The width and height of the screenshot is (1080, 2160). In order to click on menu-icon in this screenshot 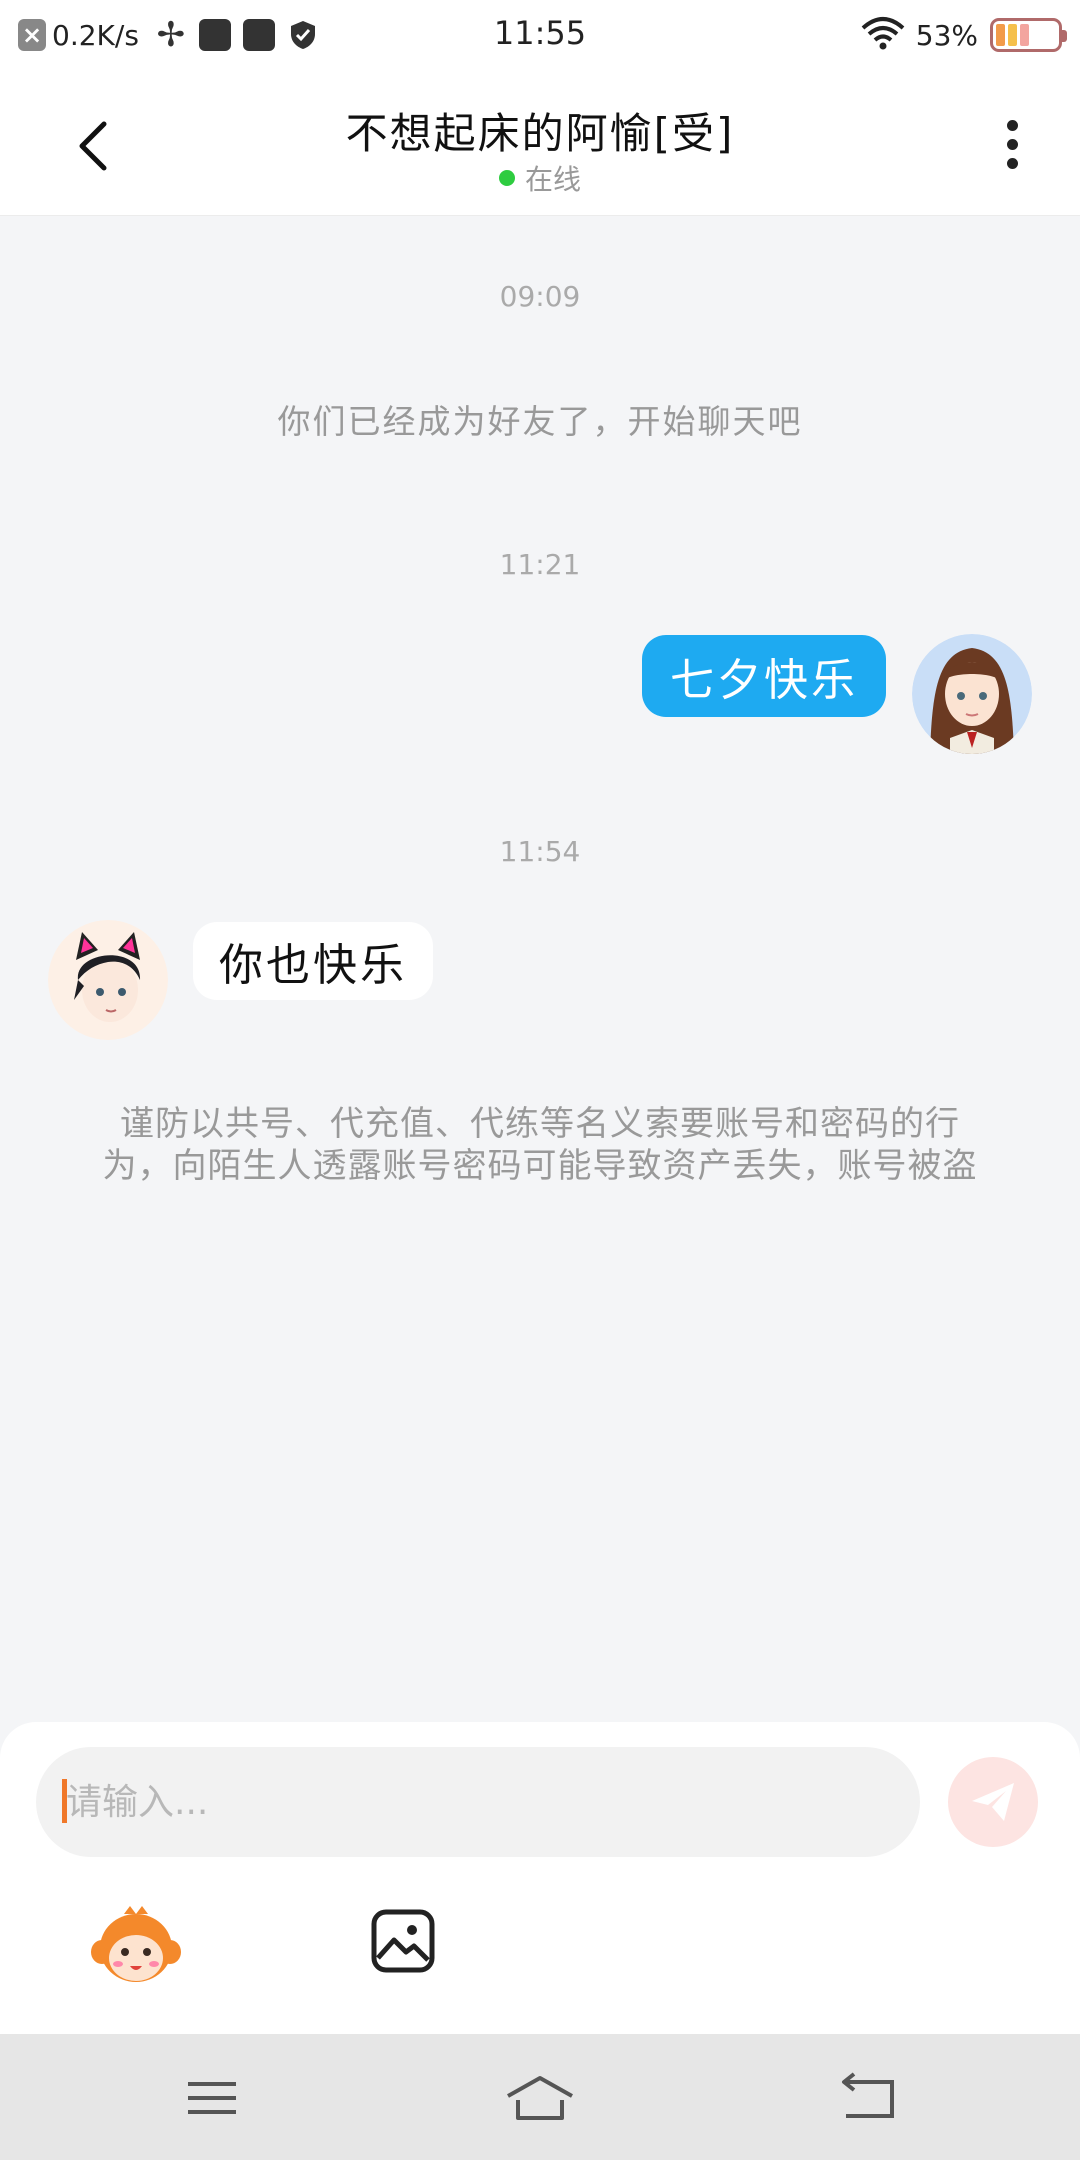, I will do `click(212, 2098)`.